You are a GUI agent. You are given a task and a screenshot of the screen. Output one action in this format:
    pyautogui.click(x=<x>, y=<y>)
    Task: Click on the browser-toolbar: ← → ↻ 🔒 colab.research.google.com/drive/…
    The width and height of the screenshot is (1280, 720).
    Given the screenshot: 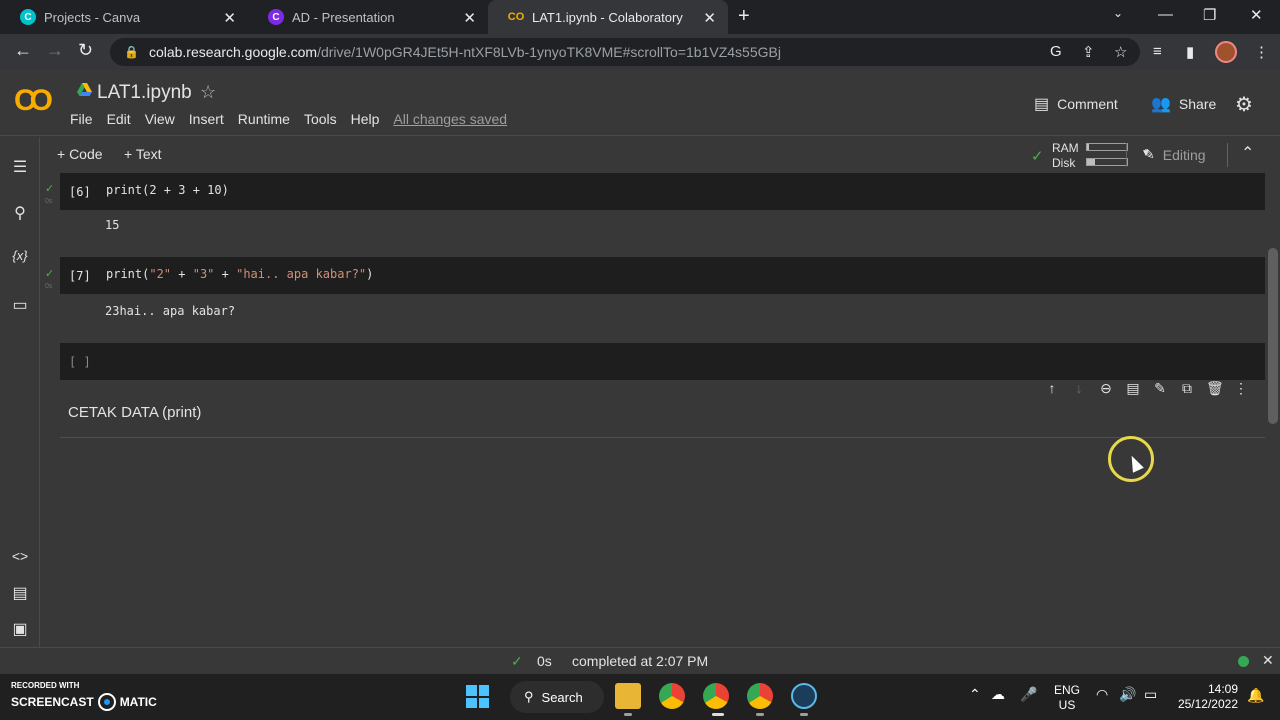 What is the action you would take?
    pyautogui.click(x=640, y=52)
    